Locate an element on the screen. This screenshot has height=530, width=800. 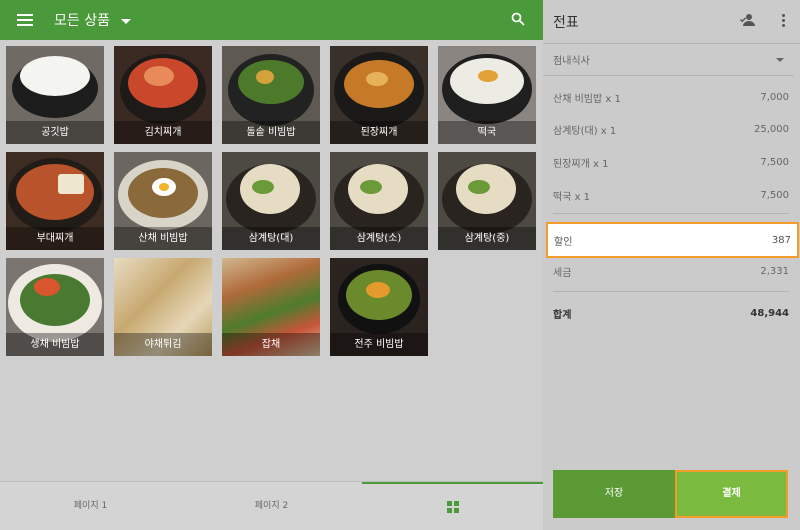
line-item-price: 7,000 is located at coordinates (774, 97).